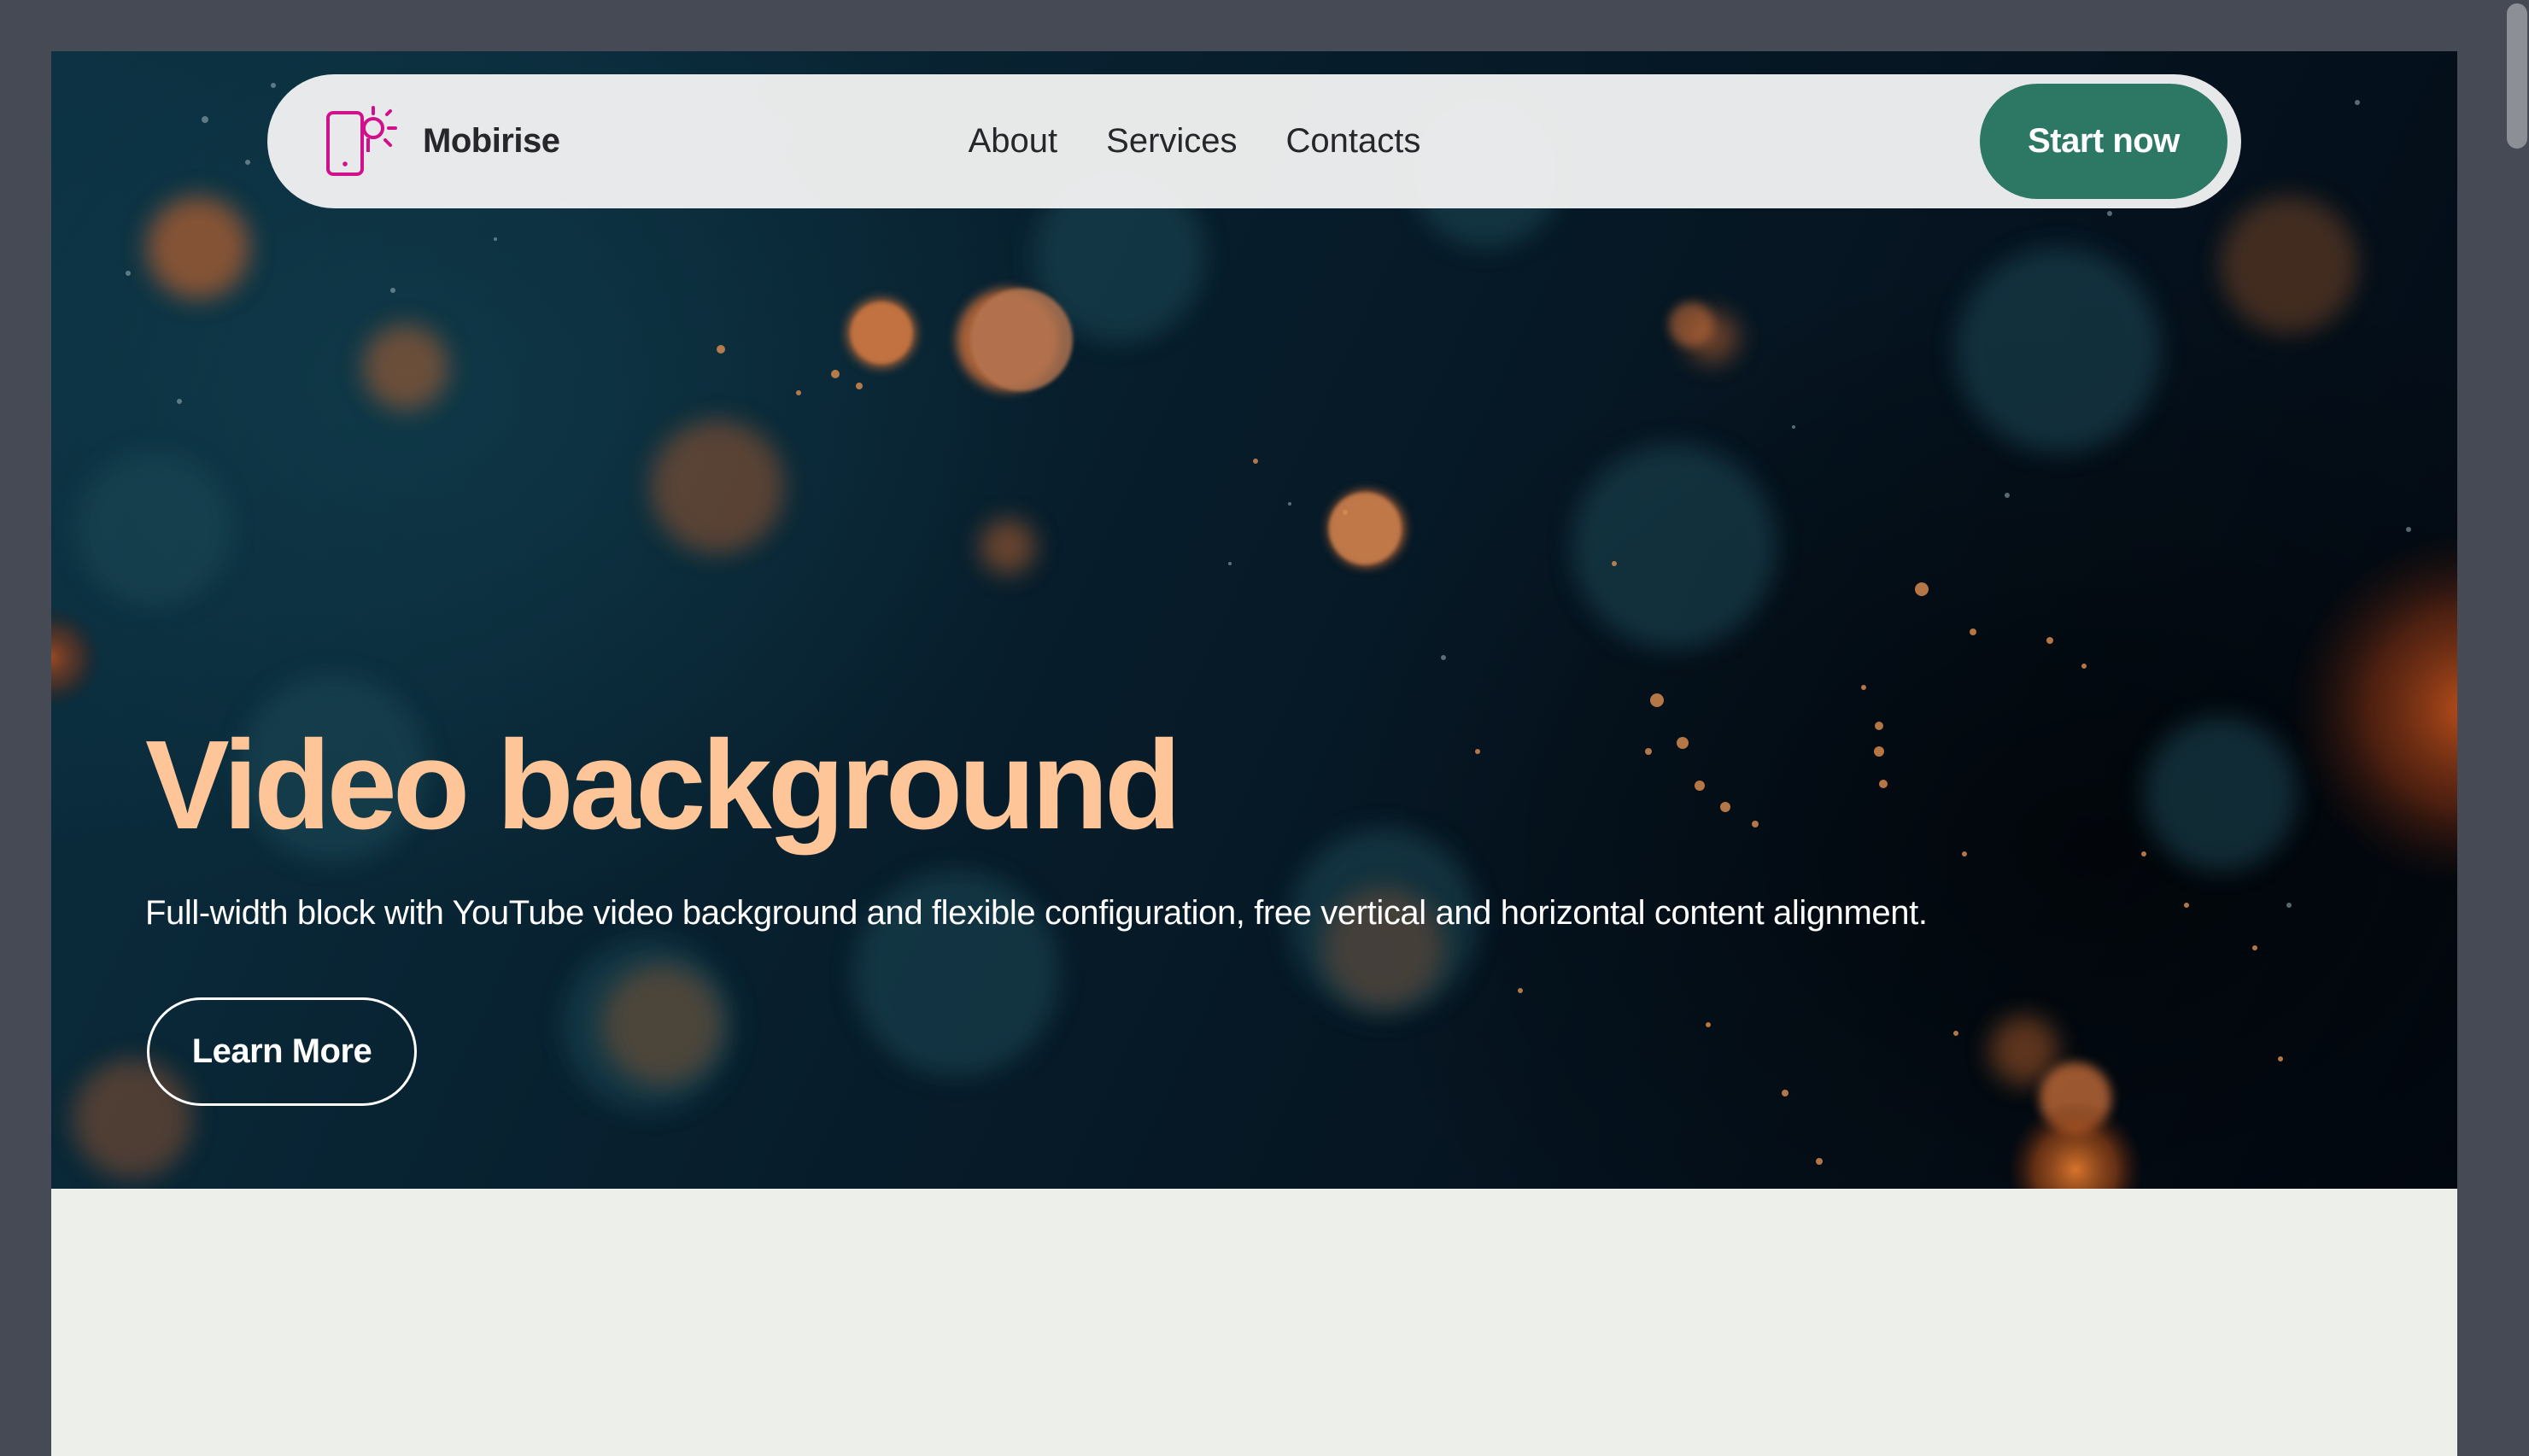 Image resolution: width=2529 pixels, height=1456 pixels. Describe the element at coordinates (361, 141) in the screenshot. I see `phone-bulb-icon` at that location.